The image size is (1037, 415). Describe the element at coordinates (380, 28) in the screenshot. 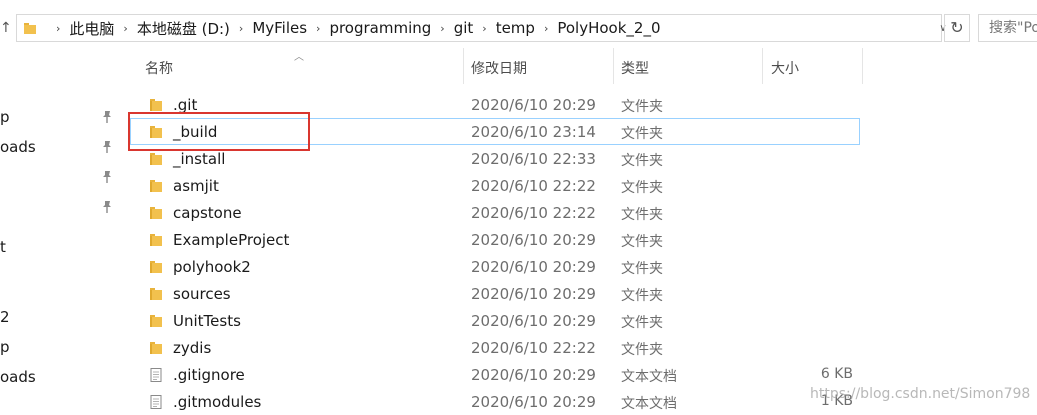

I see `breadcrumb-item: programming` at that location.